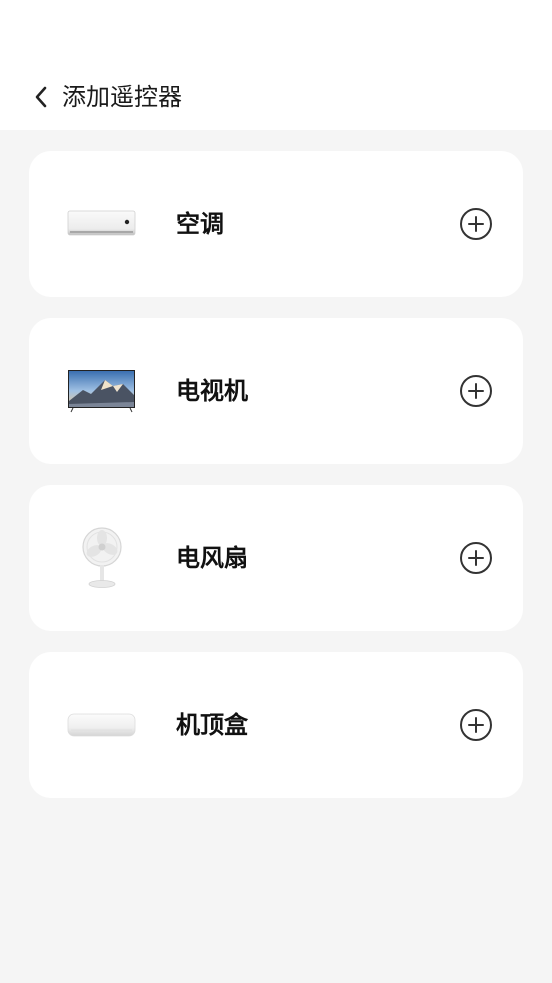 Image resolution: width=552 pixels, height=983 pixels. I want to click on device-label: 机顶盒, so click(212, 725).